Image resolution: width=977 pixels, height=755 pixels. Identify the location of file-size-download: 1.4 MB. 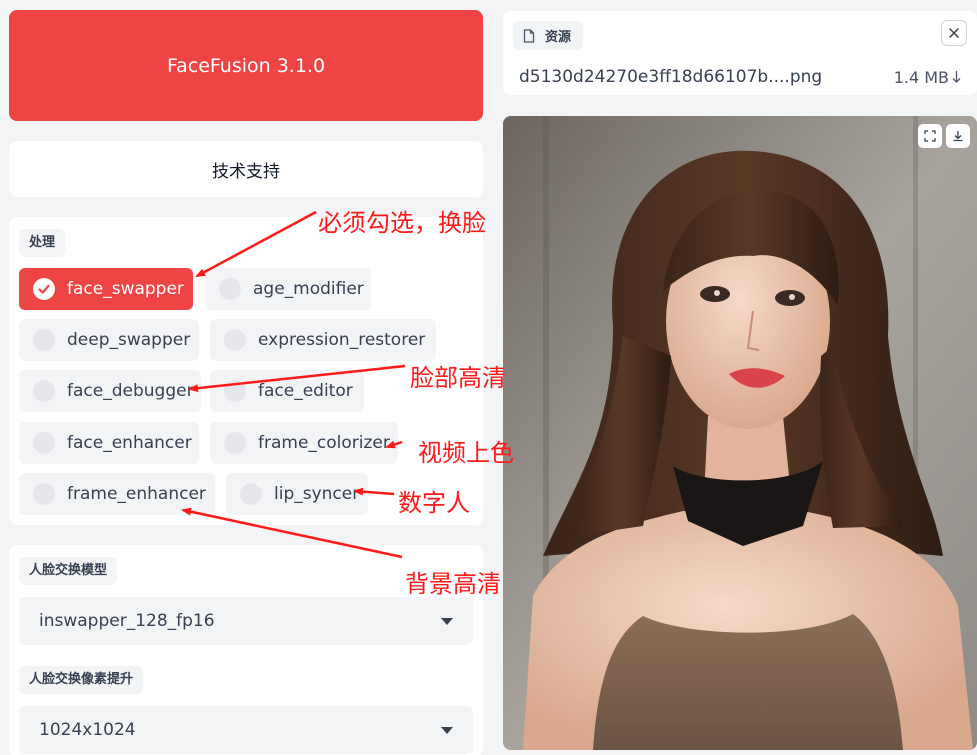
(927, 77).